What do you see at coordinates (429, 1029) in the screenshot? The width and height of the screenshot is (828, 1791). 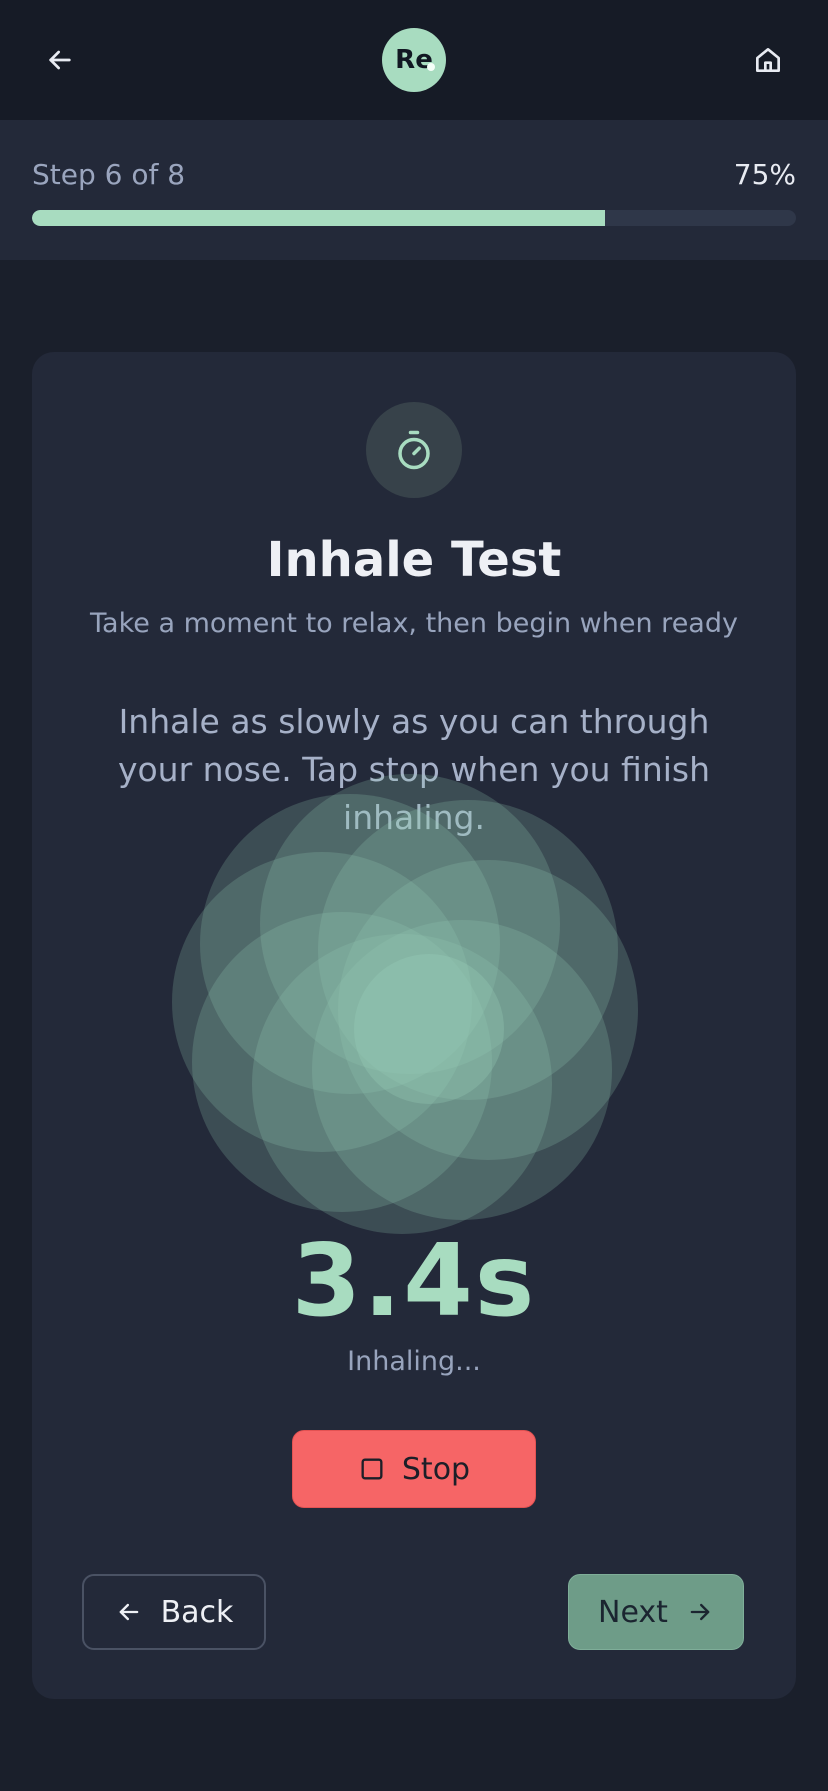 I see `breath-center` at bounding box center [429, 1029].